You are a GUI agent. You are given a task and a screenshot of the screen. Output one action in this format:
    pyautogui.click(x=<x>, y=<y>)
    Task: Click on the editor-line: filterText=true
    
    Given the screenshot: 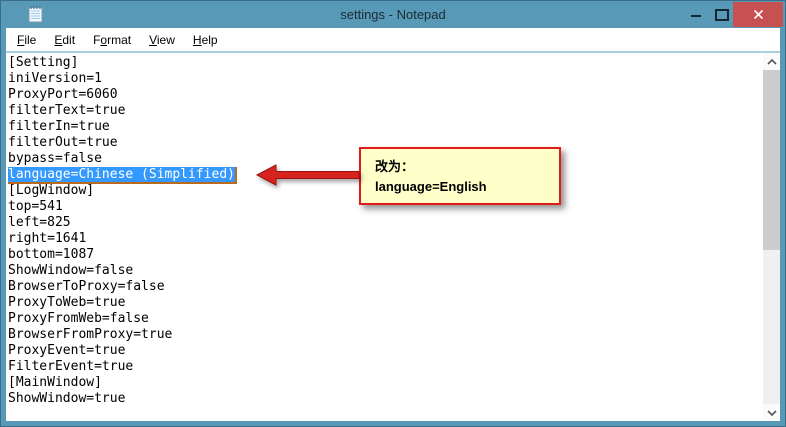 What is the action you would take?
    pyautogui.click(x=67, y=110)
    